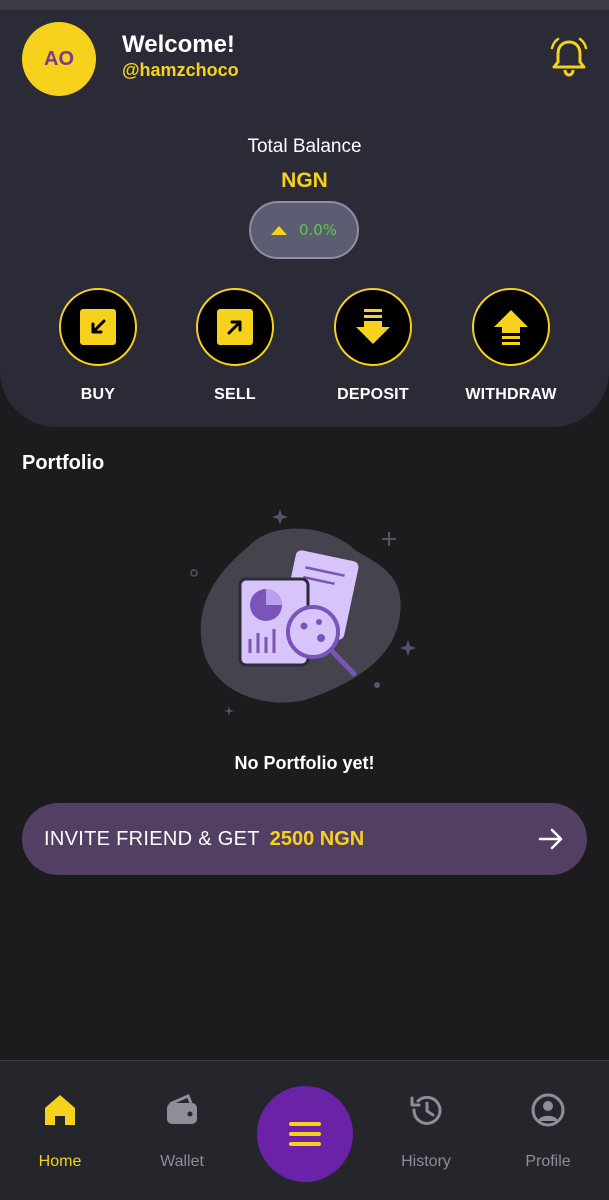 This screenshot has height=1200, width=609. I want to click on home-icon, so click(60, 1110).